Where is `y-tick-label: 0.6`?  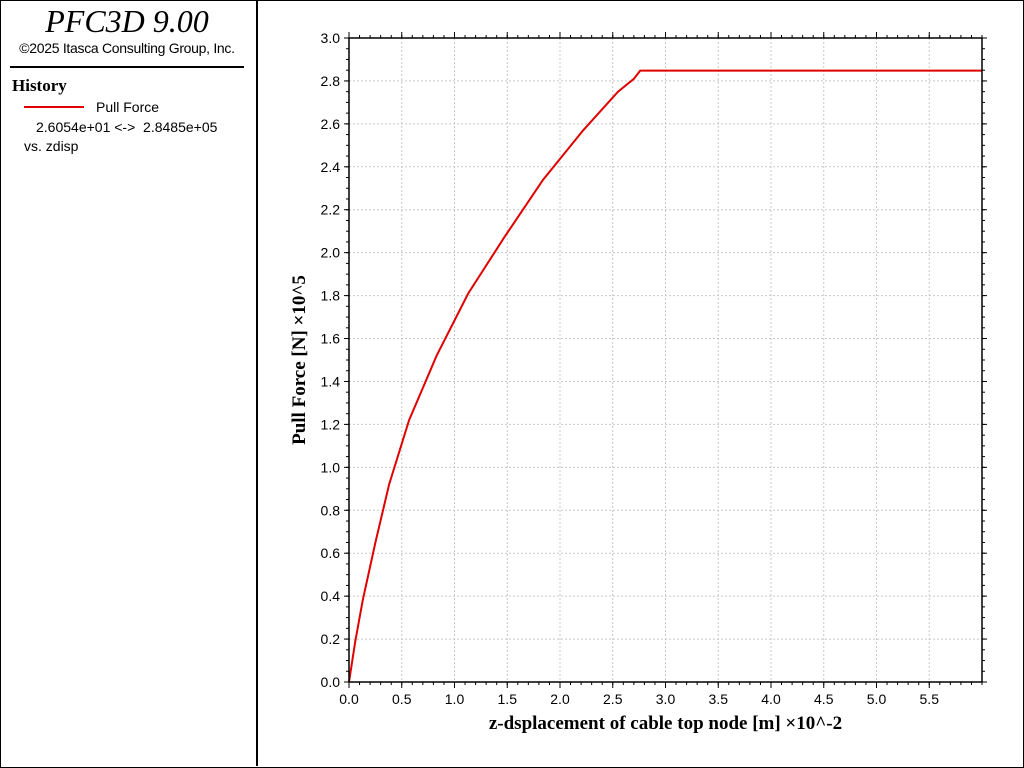
y-tick-label: 0.6 is located at coordinates (331, 553).